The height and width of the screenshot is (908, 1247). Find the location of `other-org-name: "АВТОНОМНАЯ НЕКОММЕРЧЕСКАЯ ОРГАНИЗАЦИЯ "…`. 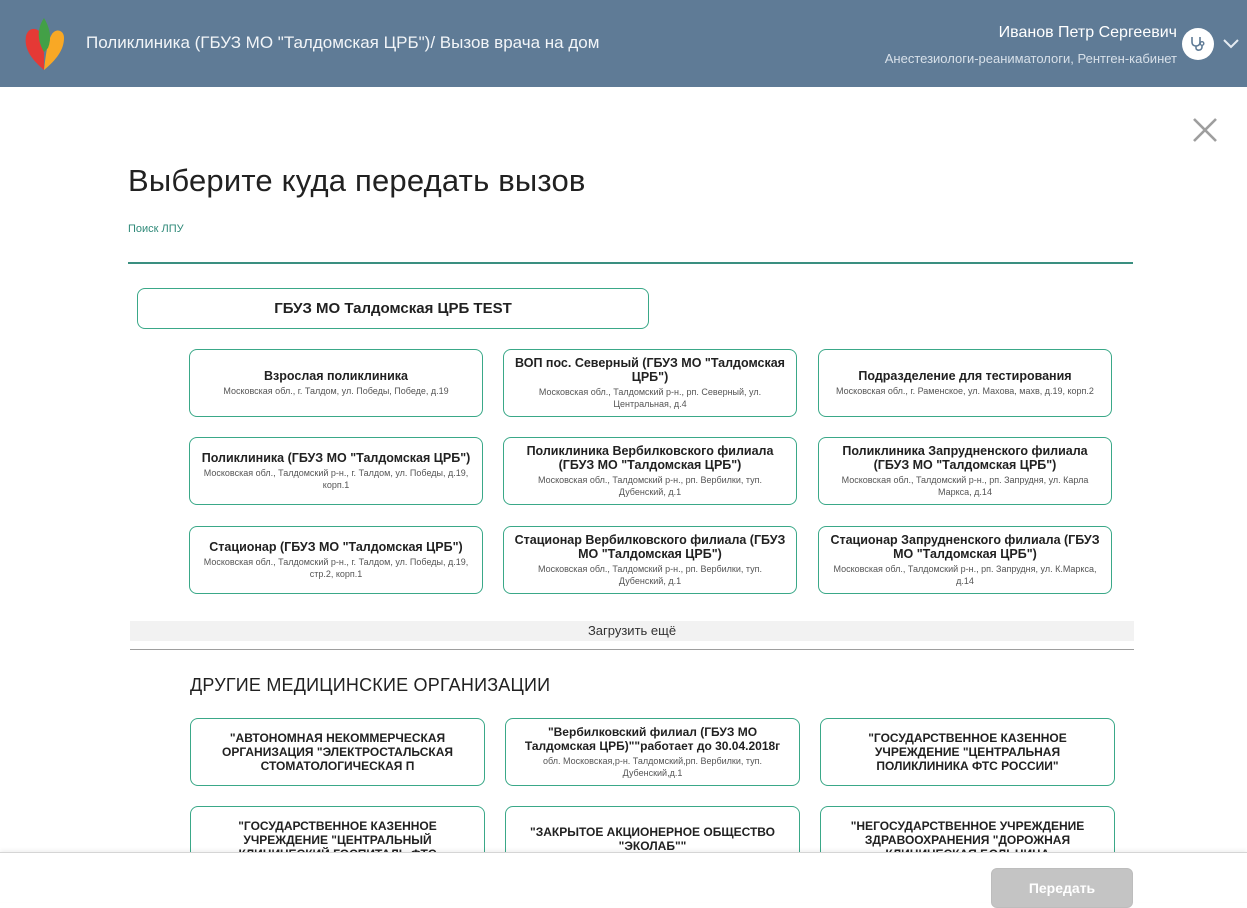

other-org-name: "АВТОНОМНАЯ НЕКОММЕРЧЕСКАЯ ОРГАНИЗАЦИЯ "… is located at coordinates (337, 752).